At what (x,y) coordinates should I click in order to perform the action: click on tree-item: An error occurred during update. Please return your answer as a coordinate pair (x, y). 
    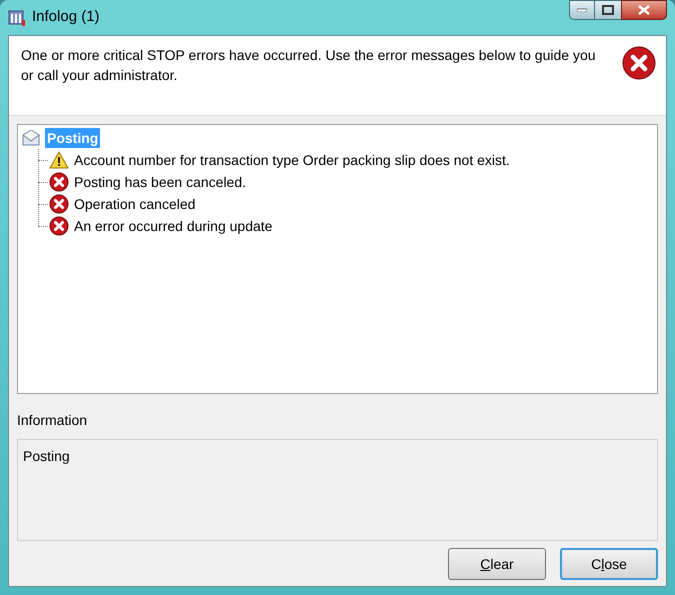
    Looking at the image, I should click on (173, 226).